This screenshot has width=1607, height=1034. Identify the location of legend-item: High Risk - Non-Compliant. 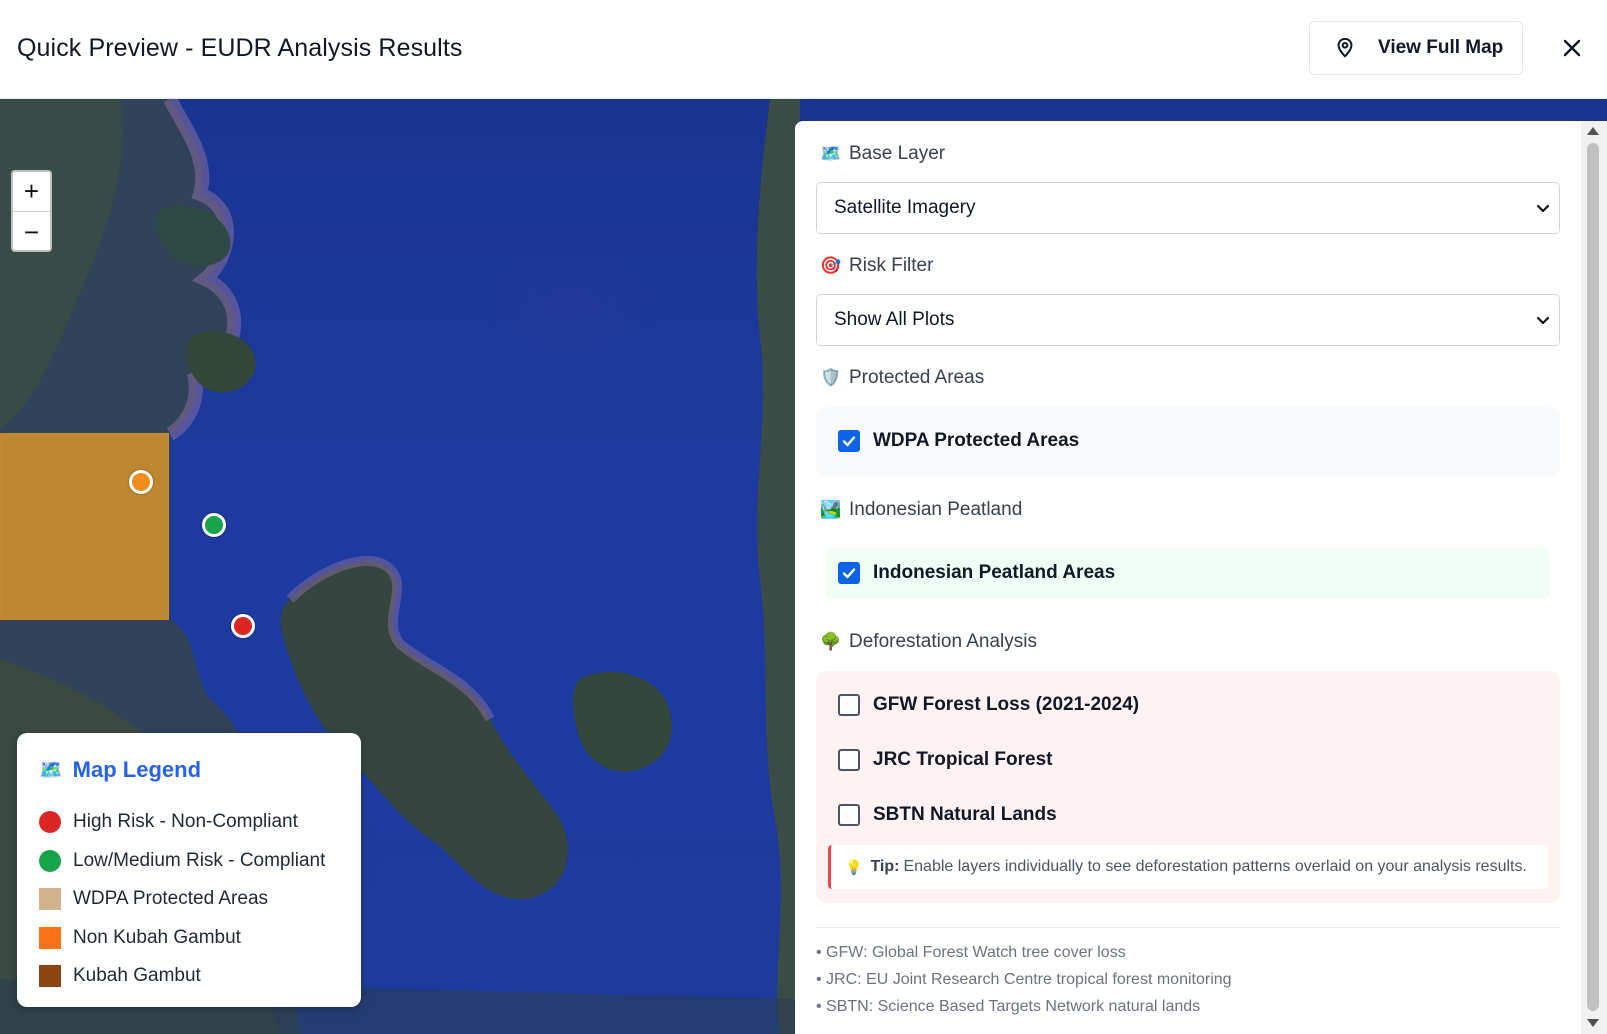
(189, 822).